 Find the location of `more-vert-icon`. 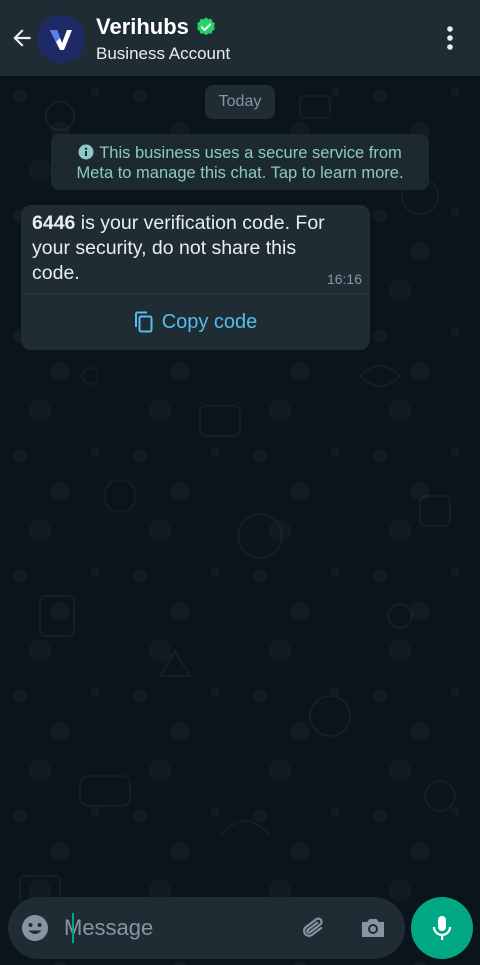

more-vert-icon is located at coordinates (450, 38).